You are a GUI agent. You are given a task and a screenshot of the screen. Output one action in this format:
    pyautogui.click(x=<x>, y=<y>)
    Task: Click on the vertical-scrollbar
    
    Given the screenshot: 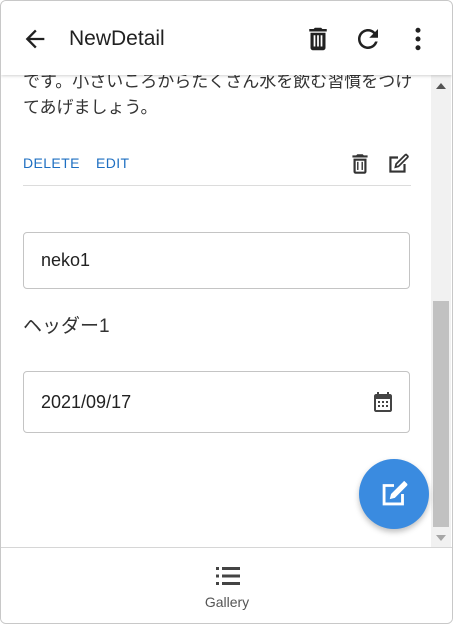 What is the action you would take?
    pyautogui.click(x=441, y=311)
    